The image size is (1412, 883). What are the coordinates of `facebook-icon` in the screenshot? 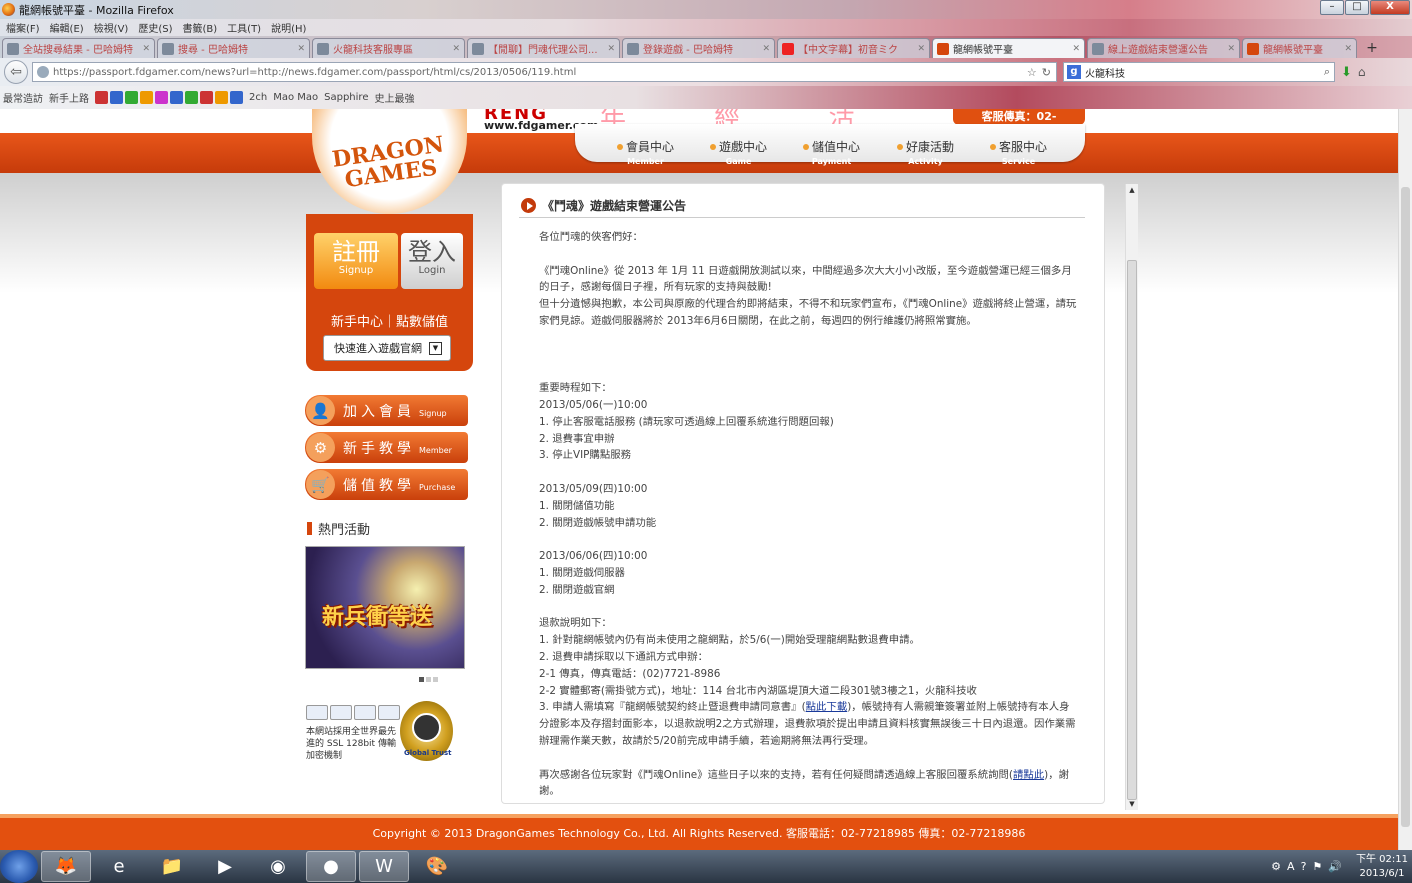 It's located at (236, 97).